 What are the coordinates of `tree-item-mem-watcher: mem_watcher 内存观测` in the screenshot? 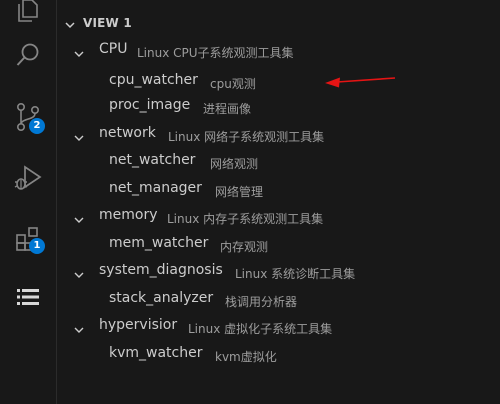 It's located at (278, 244).